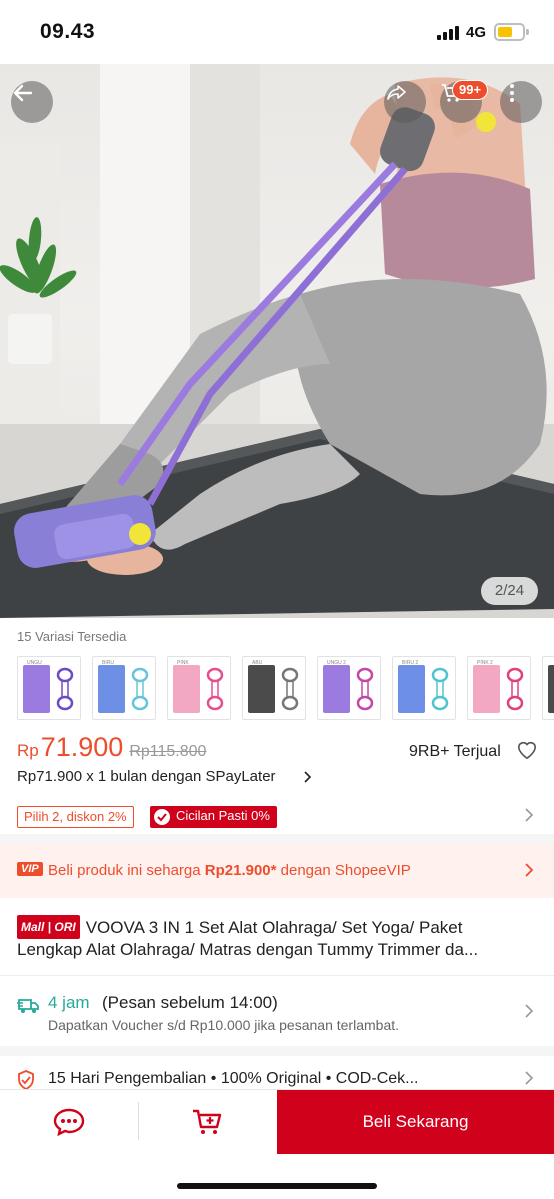 The height and width of the screenshot is (1199, 554). Describe the element at coordinates (548, 688) in the screenshot. I see `variant-option` at that location.